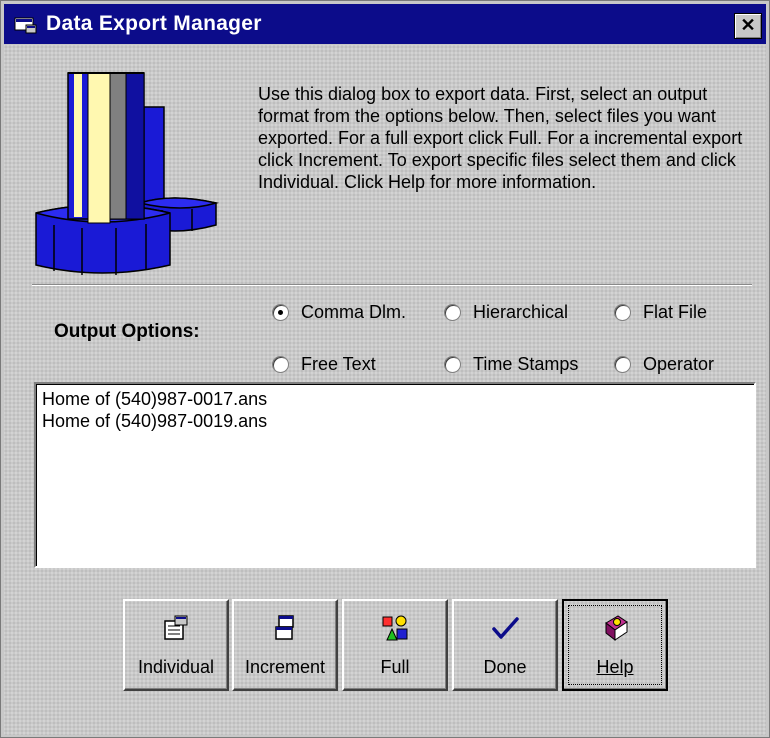 The height and width of the screenshot is (738, 770). What do you see at coordinates (395, 399) in the screenshot?
I see `list-item: Home of (540)987-0017.ans` at bounding box center [395, 399].